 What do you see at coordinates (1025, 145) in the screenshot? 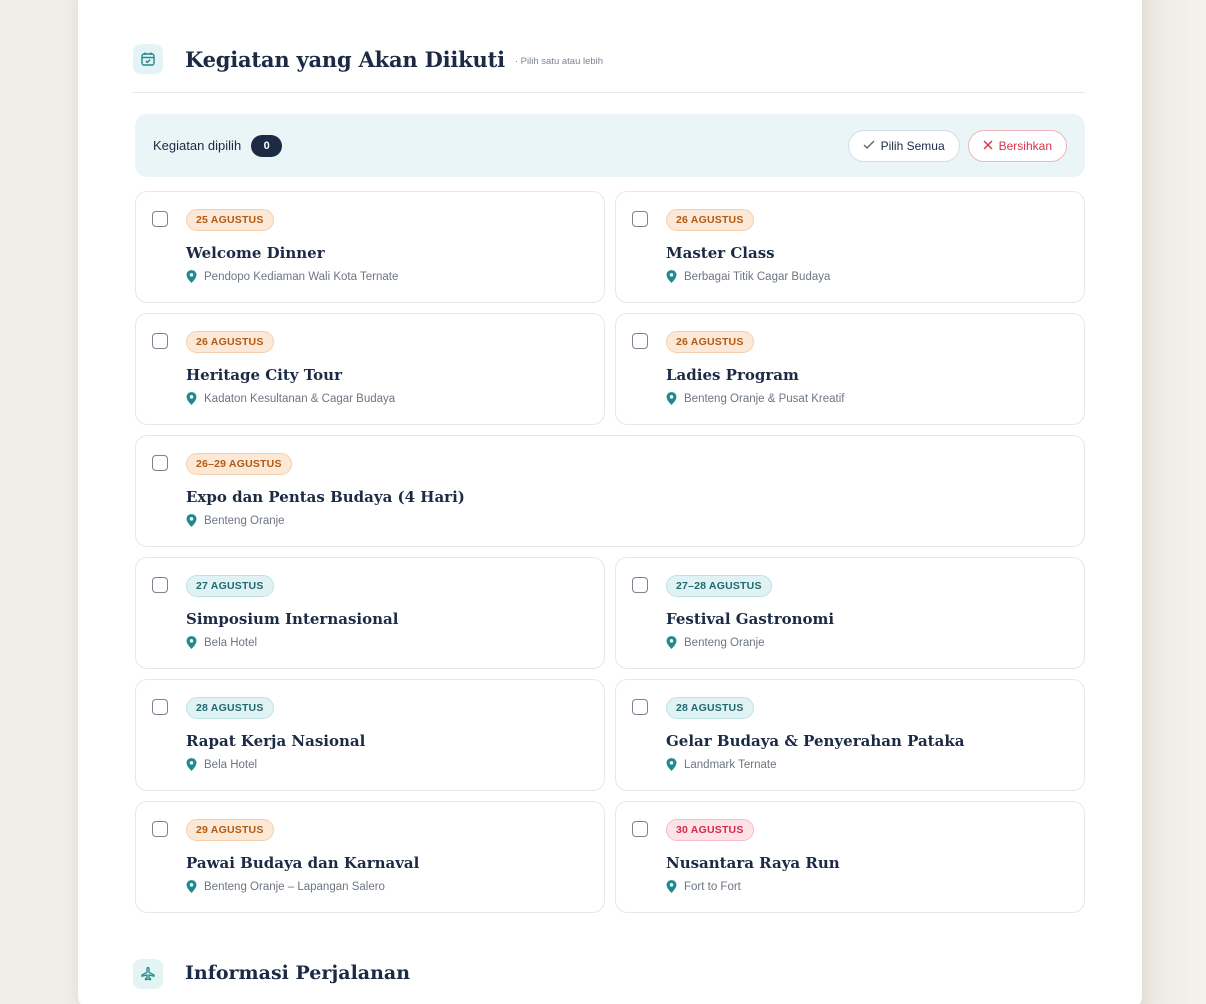
I see `clear-label: Bersihkan` at bounding box center [1025, 145].